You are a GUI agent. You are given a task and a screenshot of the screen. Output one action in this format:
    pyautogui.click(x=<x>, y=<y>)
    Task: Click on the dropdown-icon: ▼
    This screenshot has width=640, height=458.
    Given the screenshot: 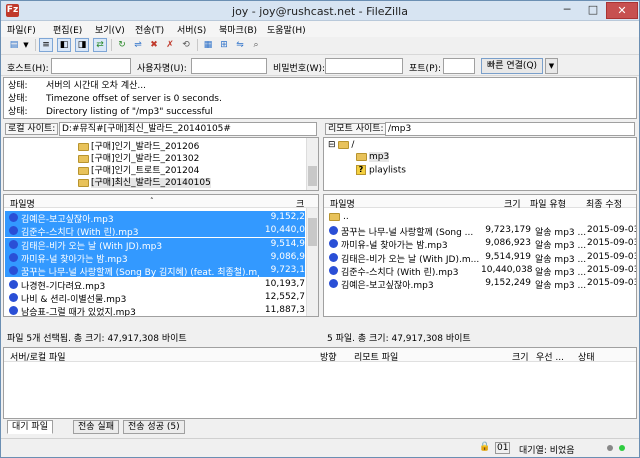 What is the action you would take?
    pyautogui.click(x=26, y=45)
    